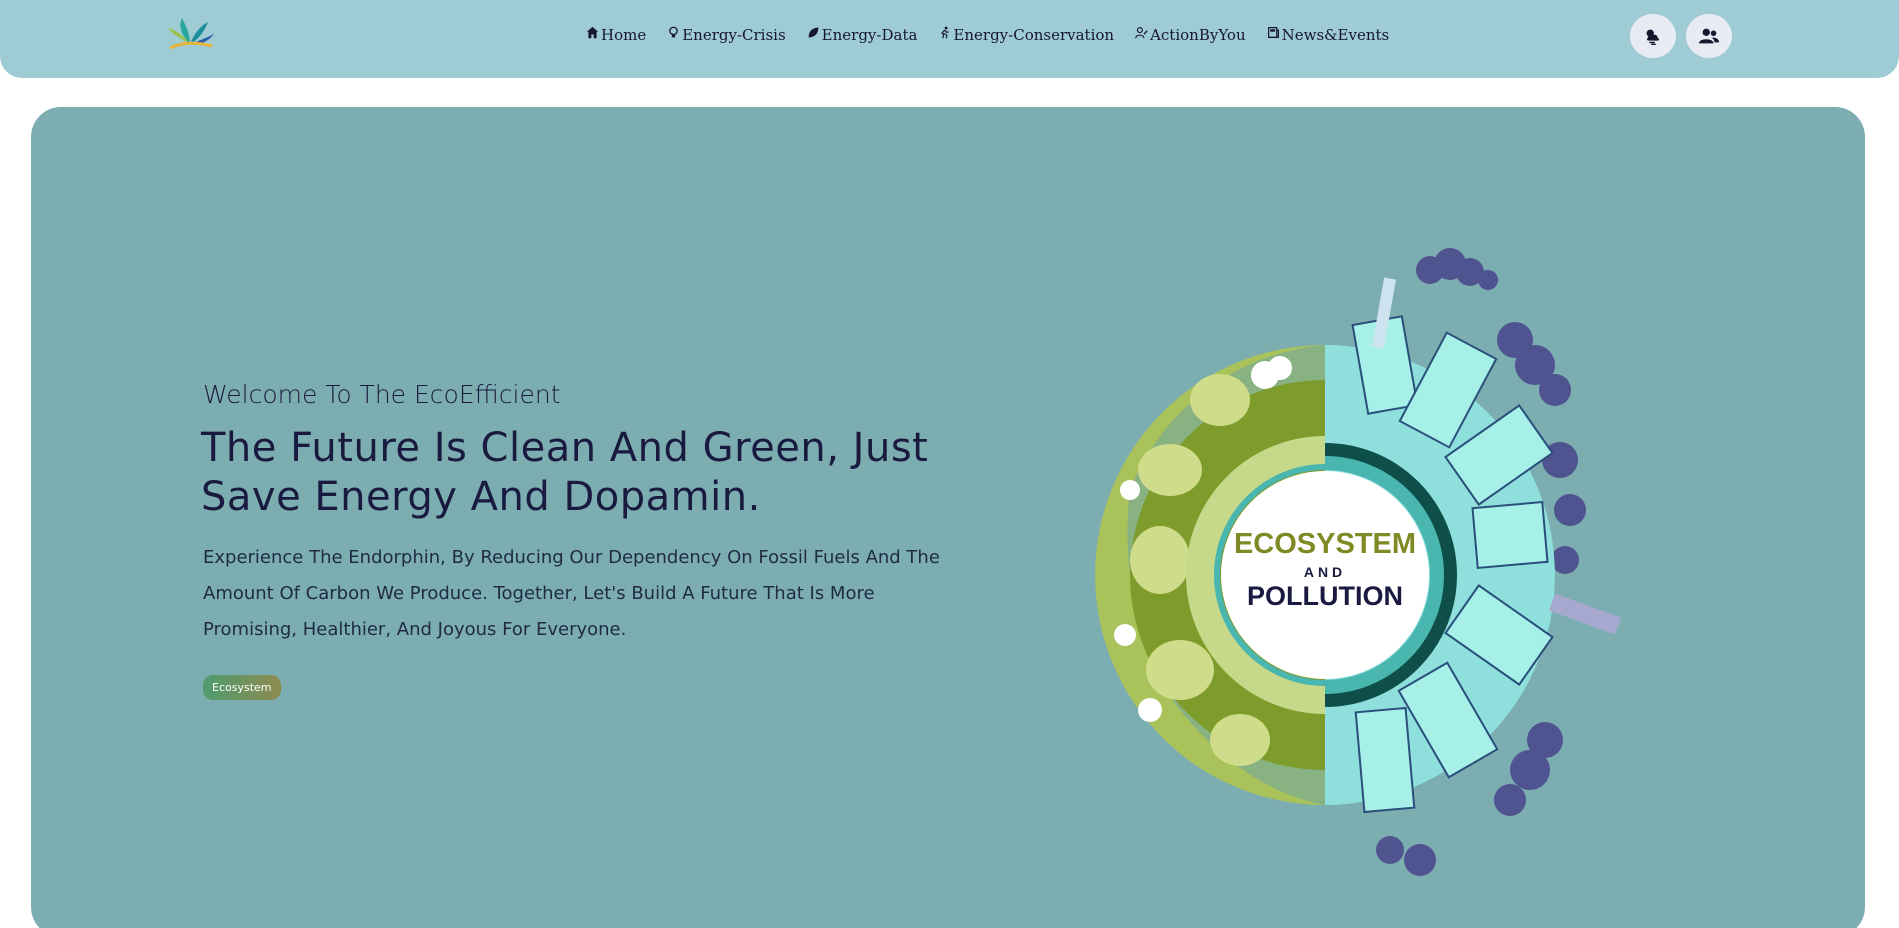 This screenshot has width=1899, height=928. I want to click on running-person-icon, so click(945, 32).